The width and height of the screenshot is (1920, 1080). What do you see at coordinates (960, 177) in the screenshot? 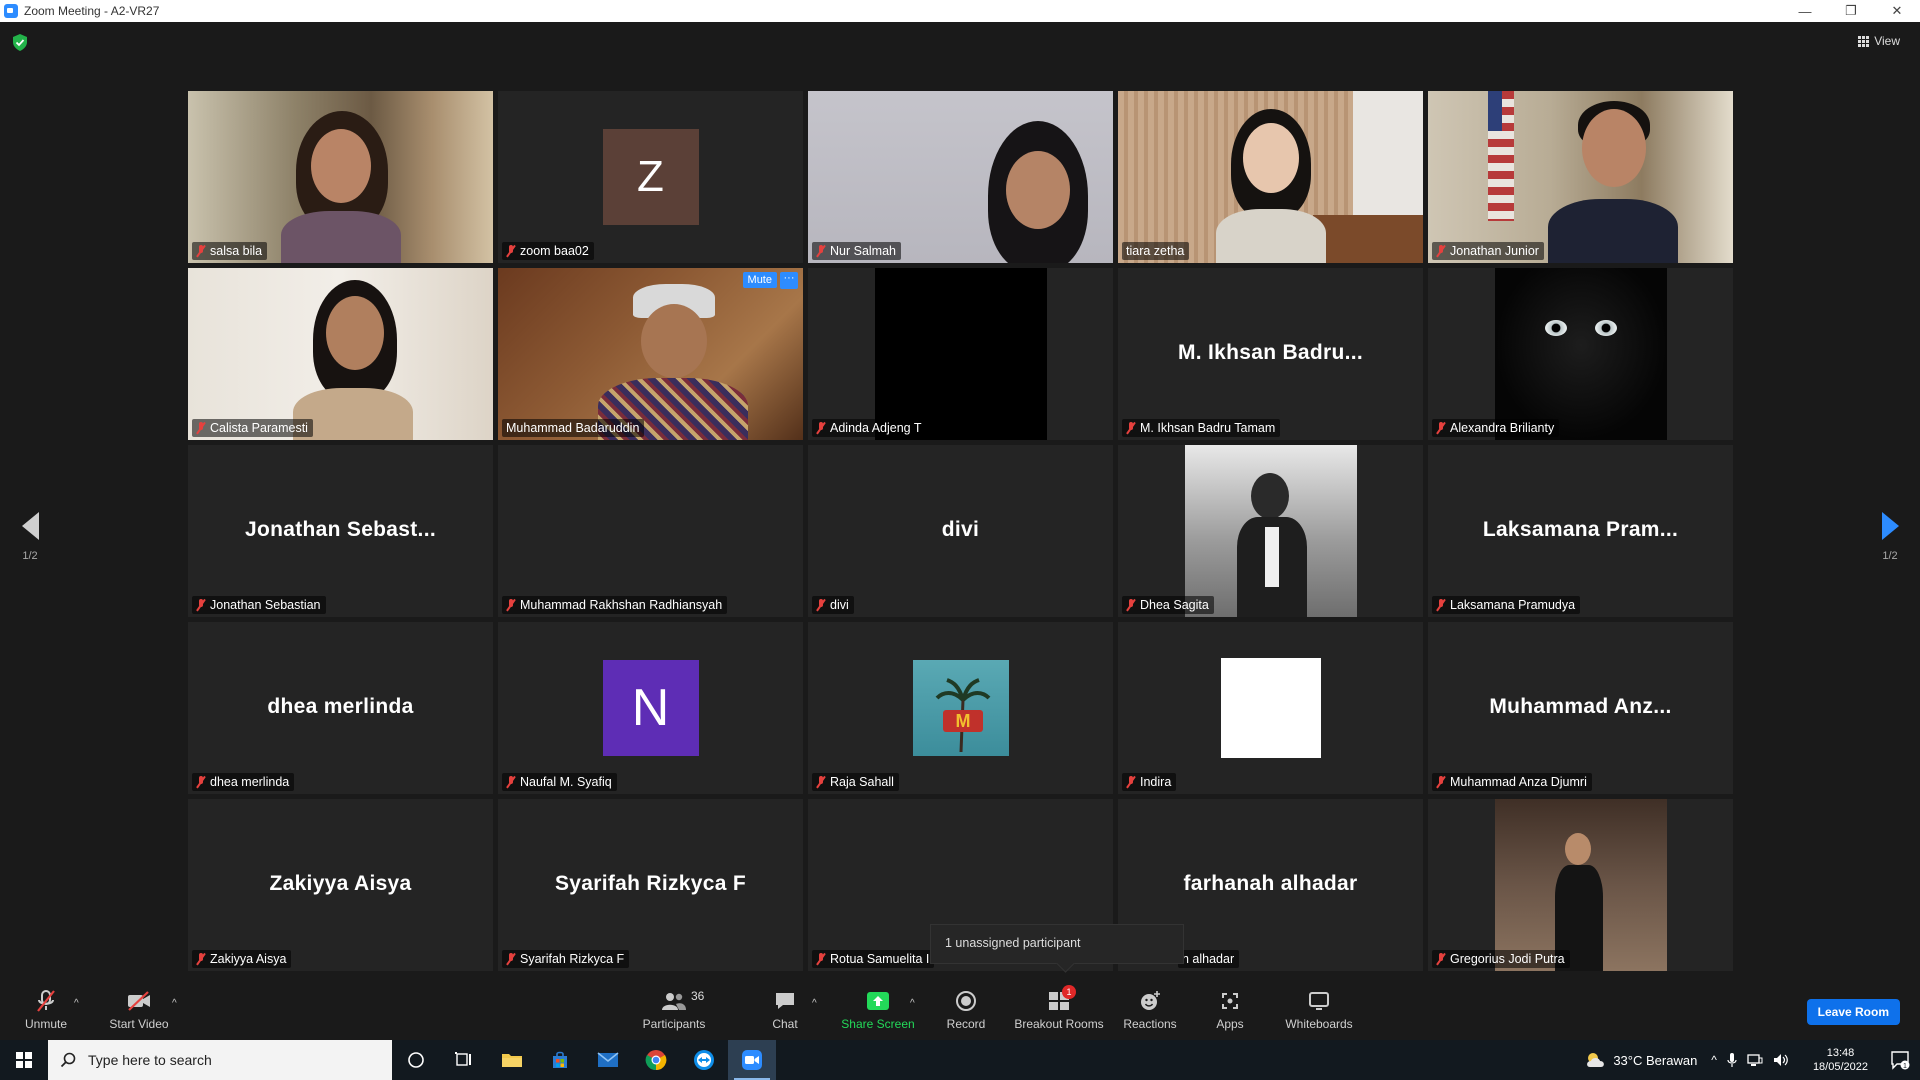
I see `participant-tile: Nur Salmah` at bounding box center [960, 177].